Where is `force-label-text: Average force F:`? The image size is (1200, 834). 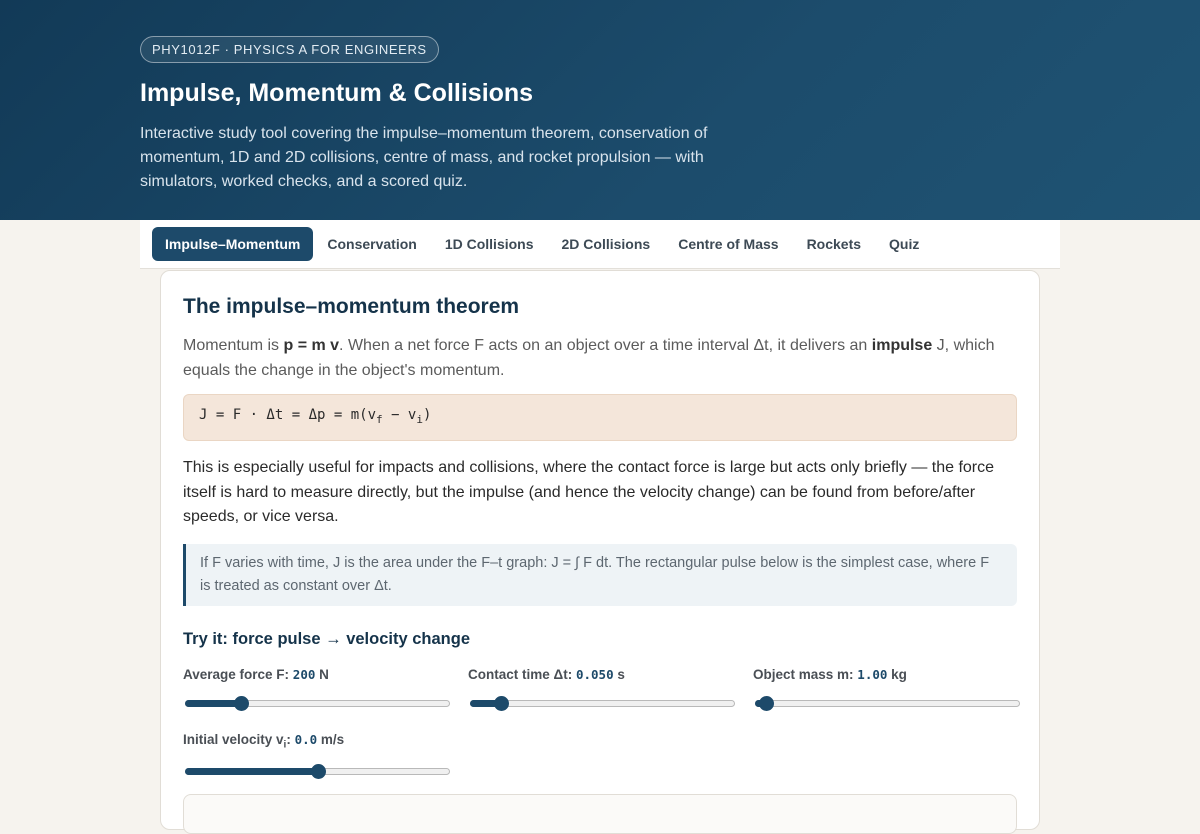
force-label-text: Average force F: is located at coordinates (238, 674).